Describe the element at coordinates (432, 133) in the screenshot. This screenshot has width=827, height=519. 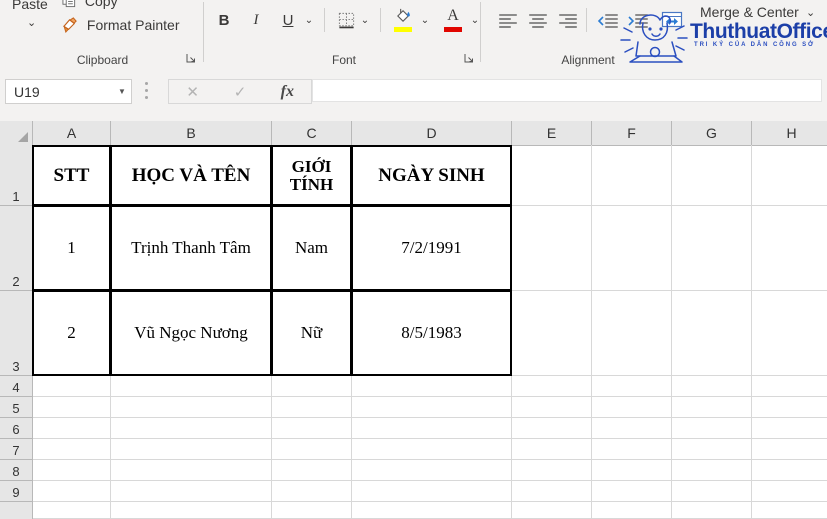
I see `column-header-d: D` at that location.